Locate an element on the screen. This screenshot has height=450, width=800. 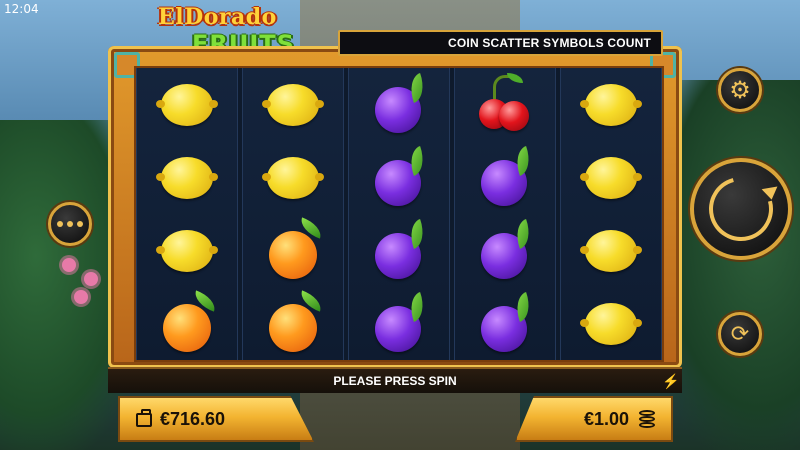
coins-icon is located at coordinates (648, 420).